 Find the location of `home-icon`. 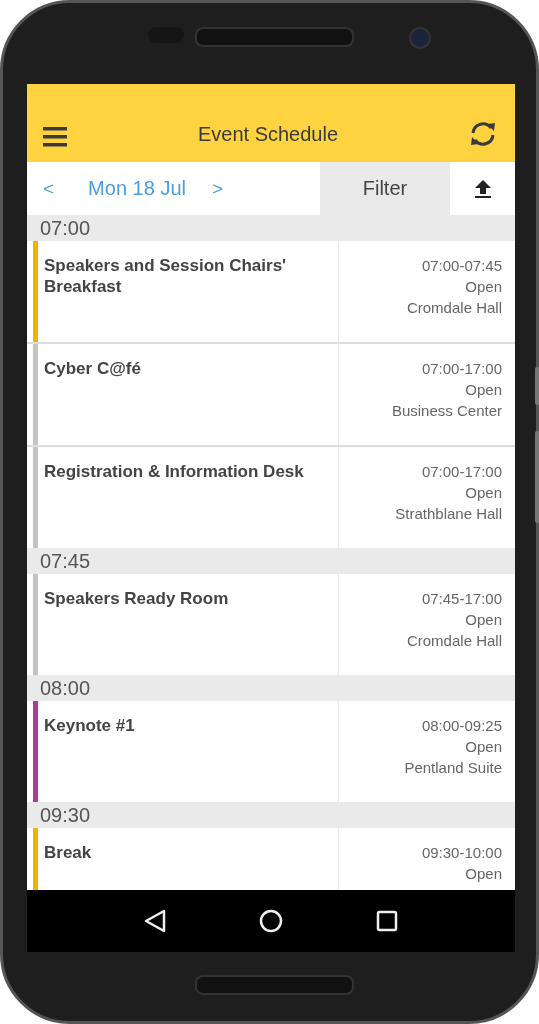

home-icon is located at coordinates (271, 921).